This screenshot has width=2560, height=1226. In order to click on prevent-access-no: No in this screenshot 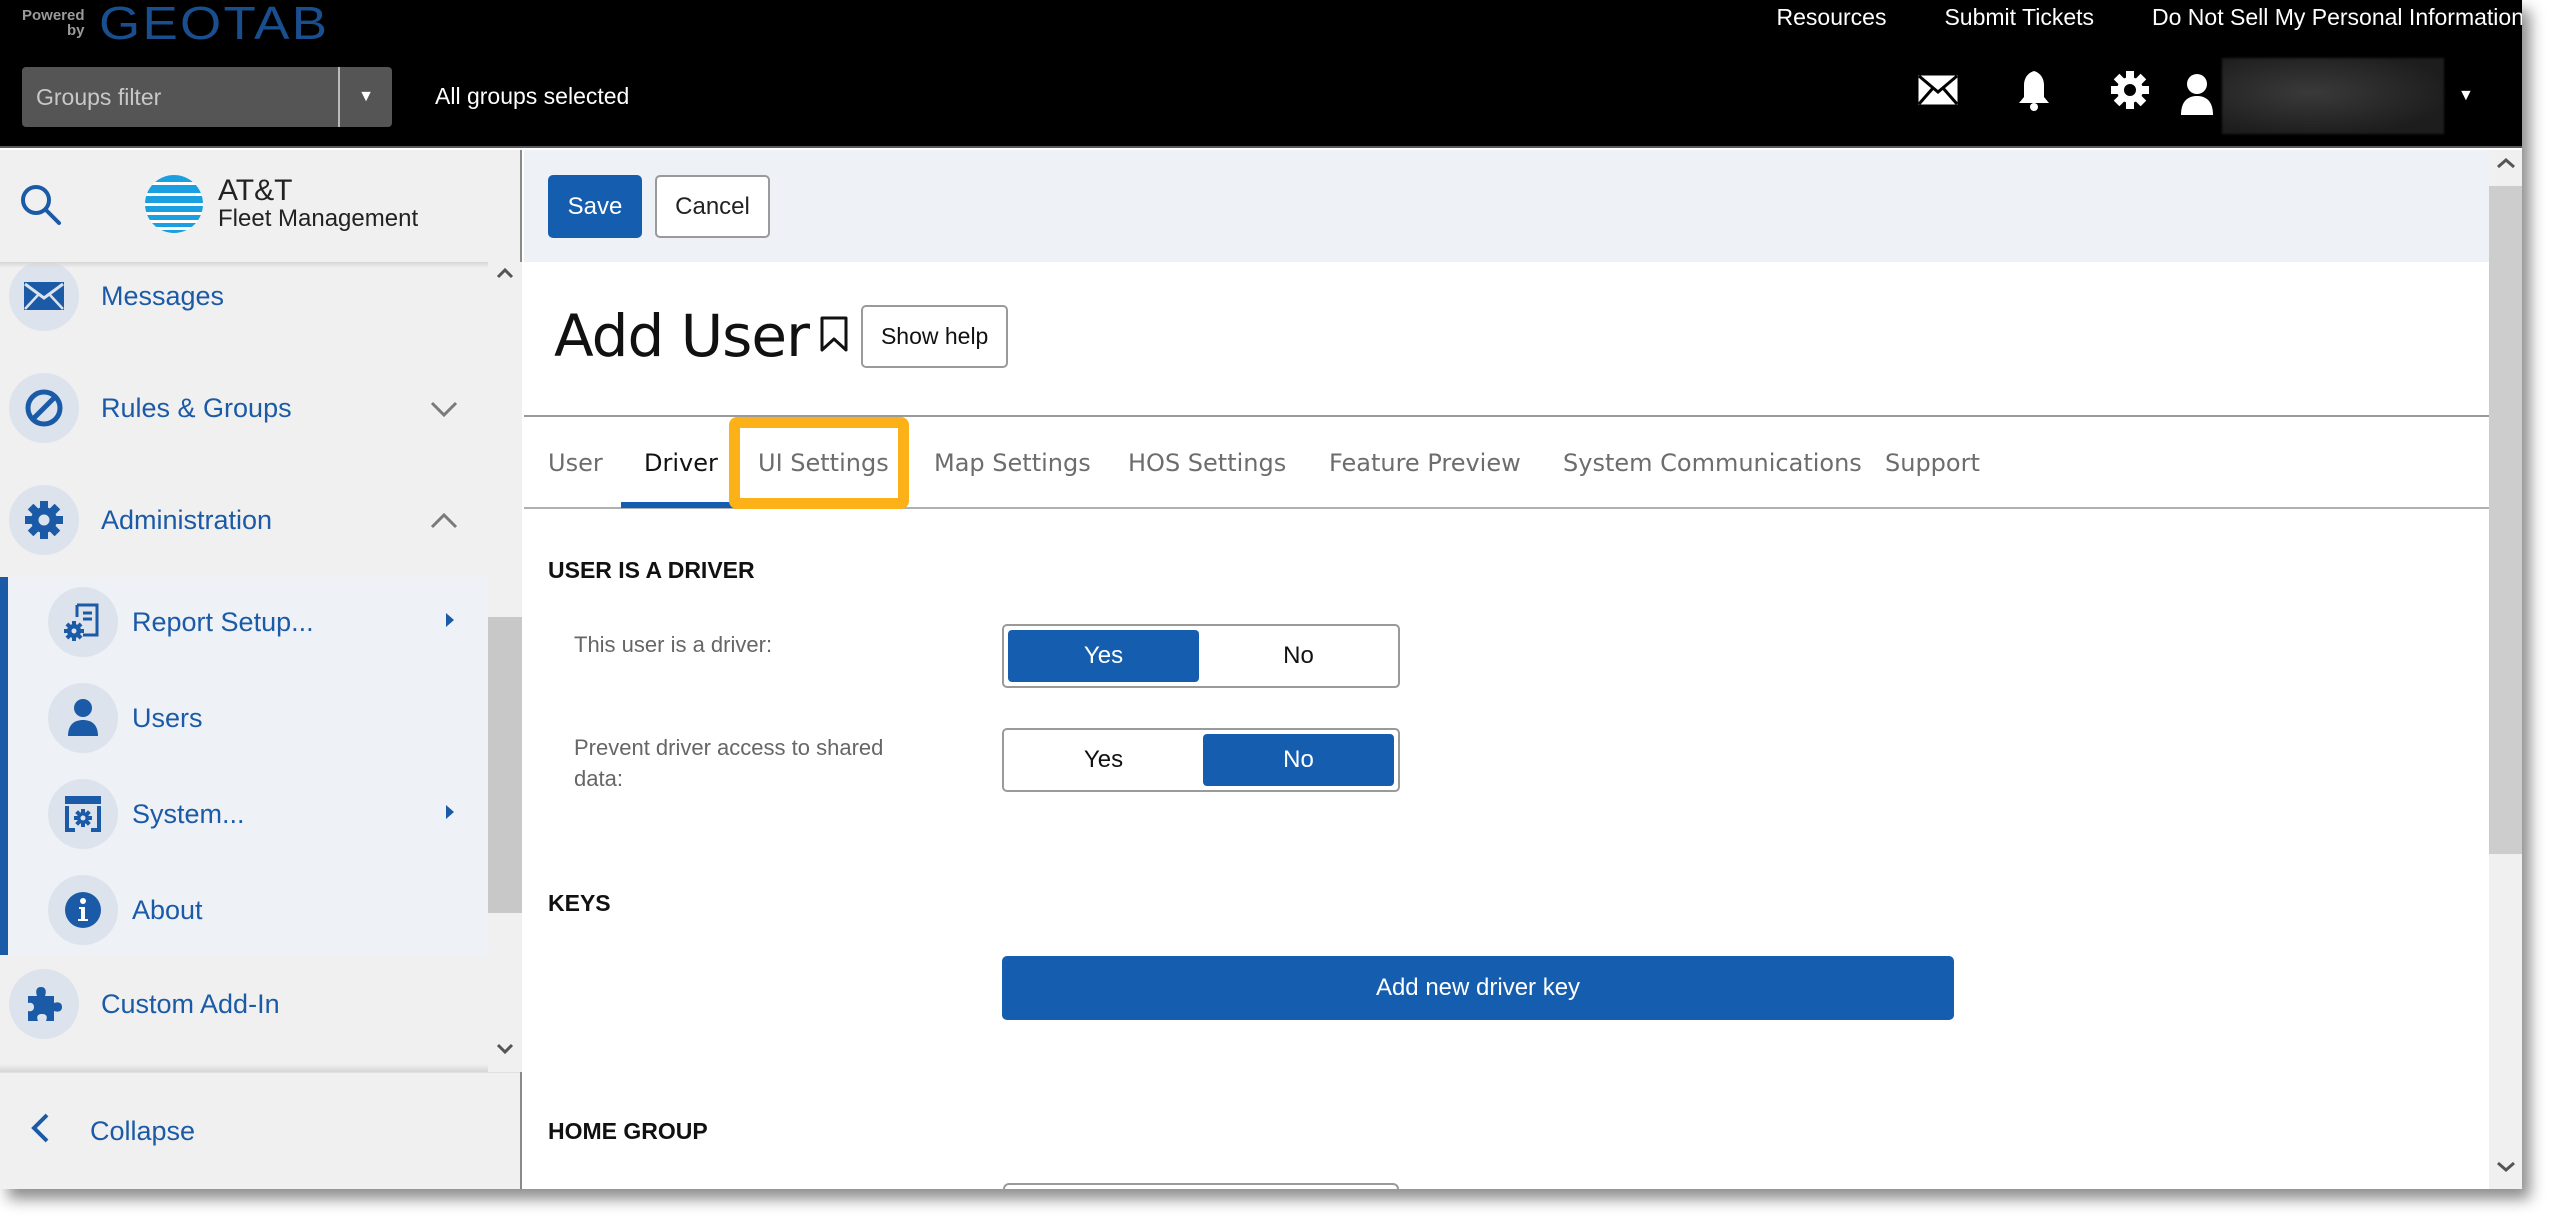, I will do `click(1298, 760)`.